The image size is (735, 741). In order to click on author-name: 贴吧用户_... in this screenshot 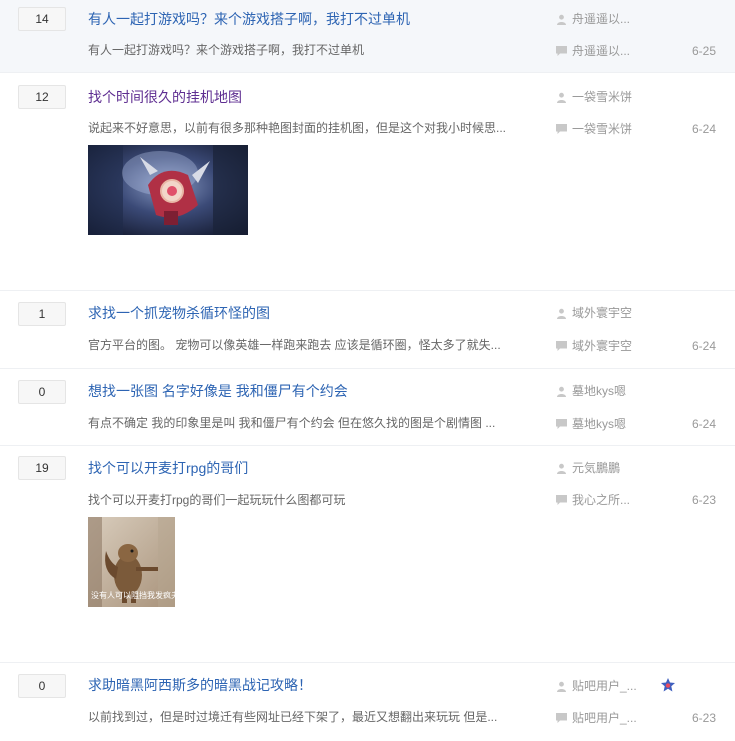, I will do `click(604, 686)`.